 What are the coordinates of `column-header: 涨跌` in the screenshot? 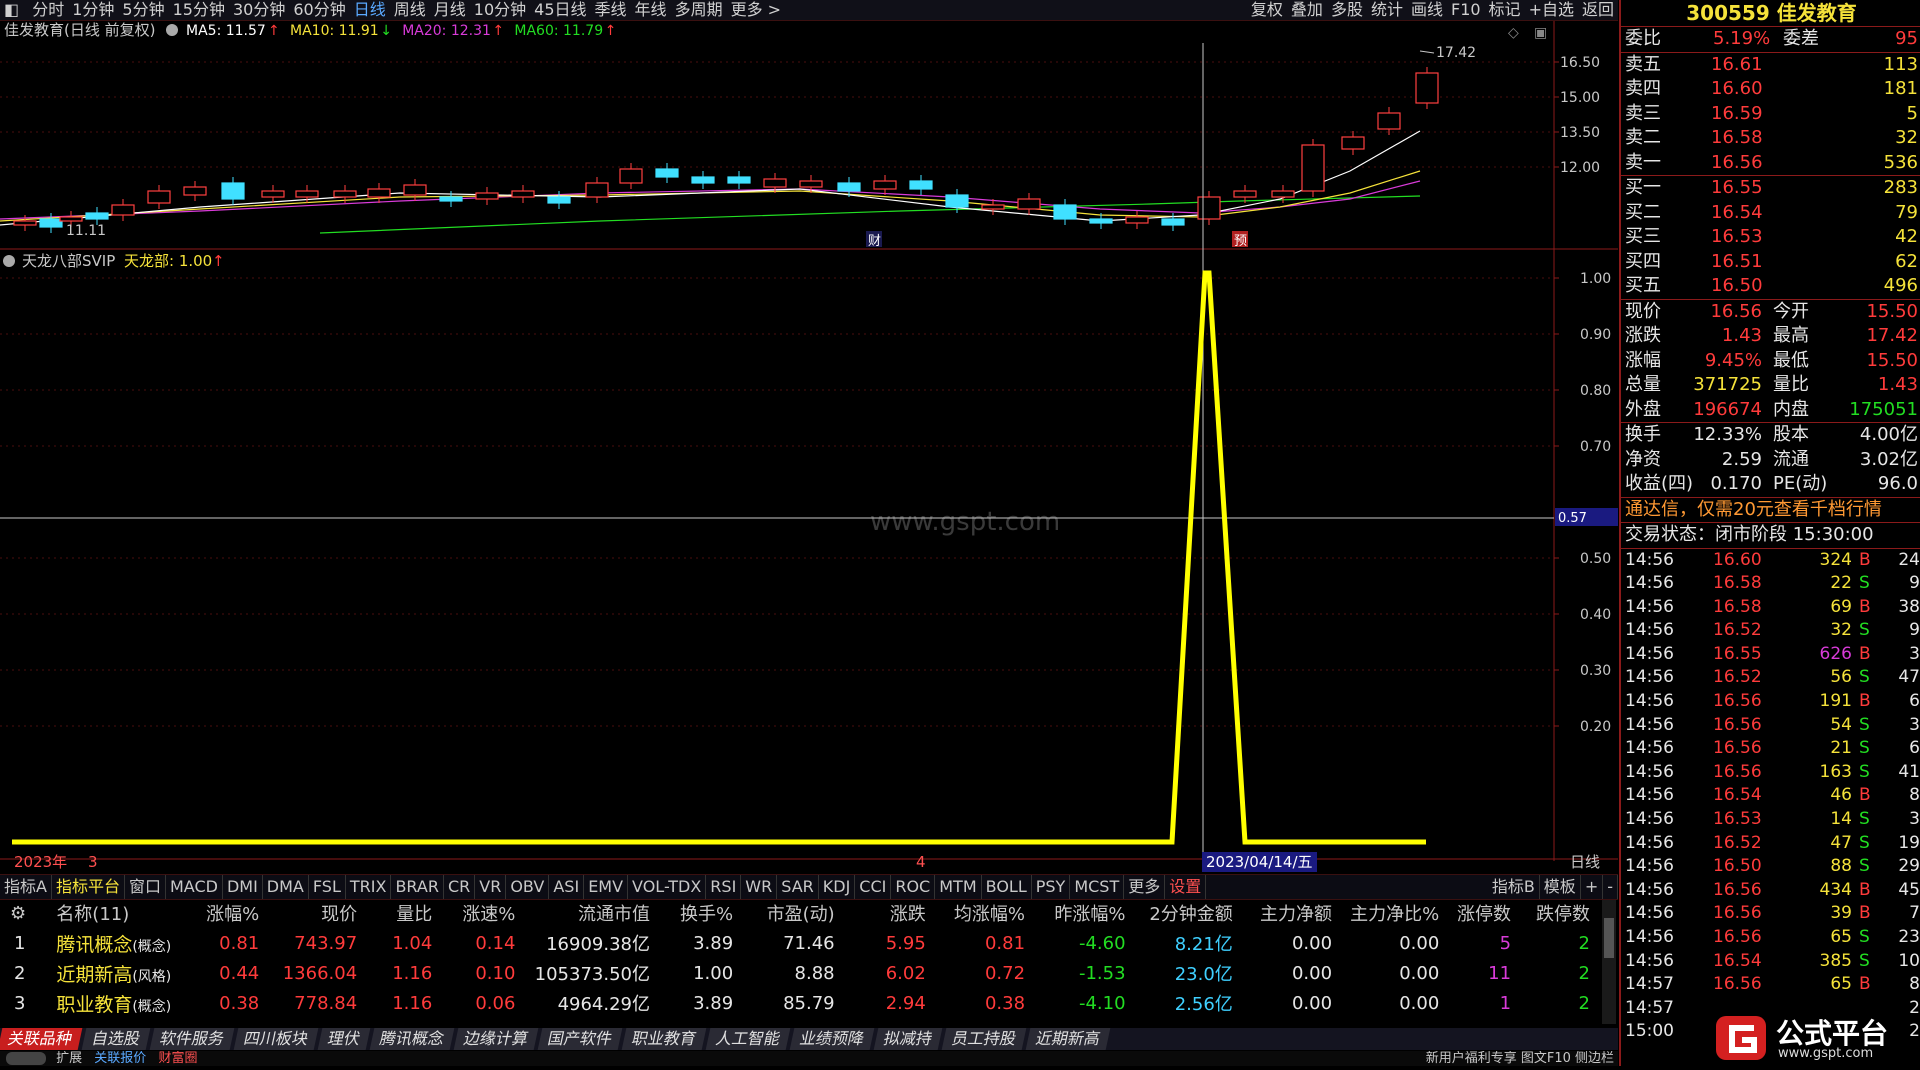 It's located at (890, 913).